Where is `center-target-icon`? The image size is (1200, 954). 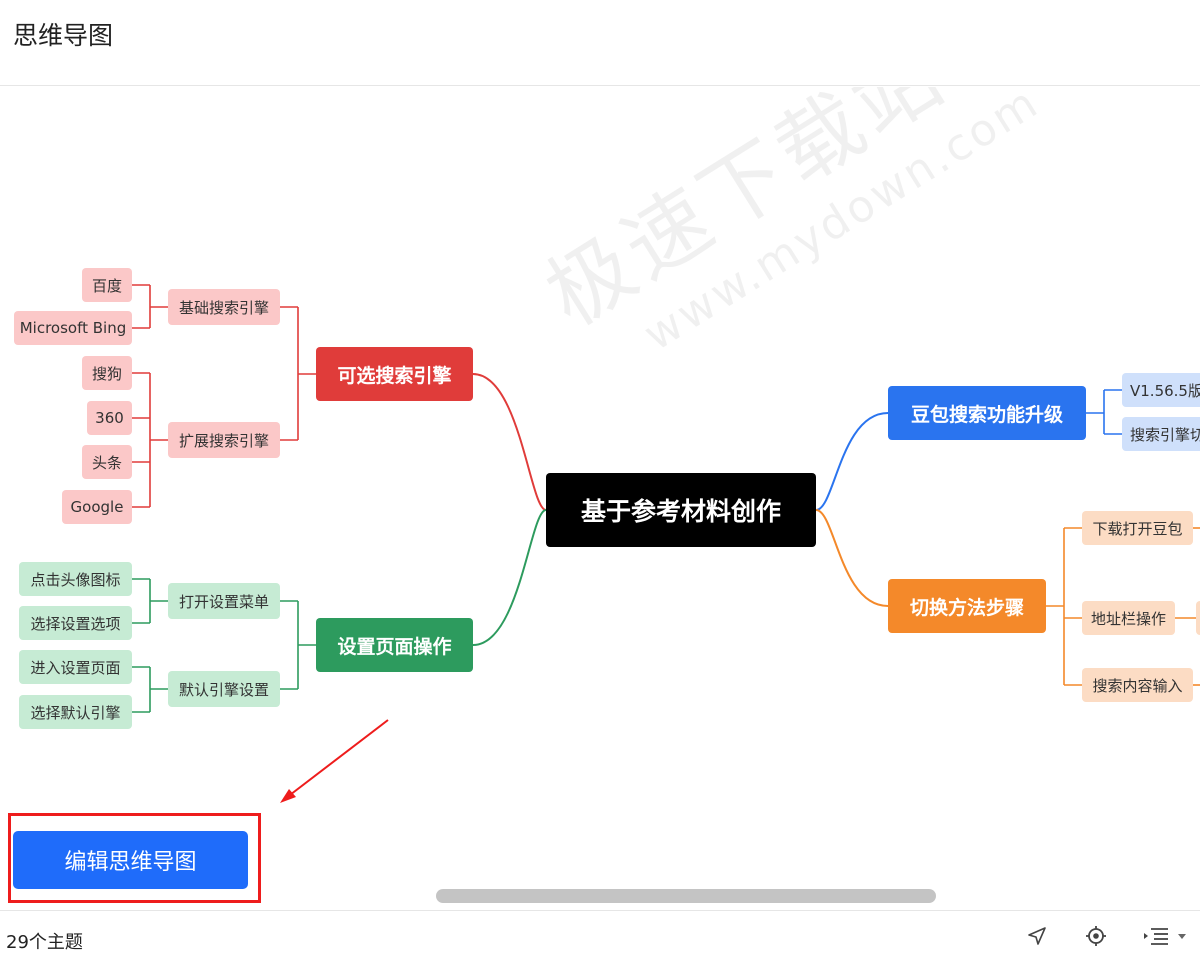
center-target-icon is located at coordinates (1096, 936).